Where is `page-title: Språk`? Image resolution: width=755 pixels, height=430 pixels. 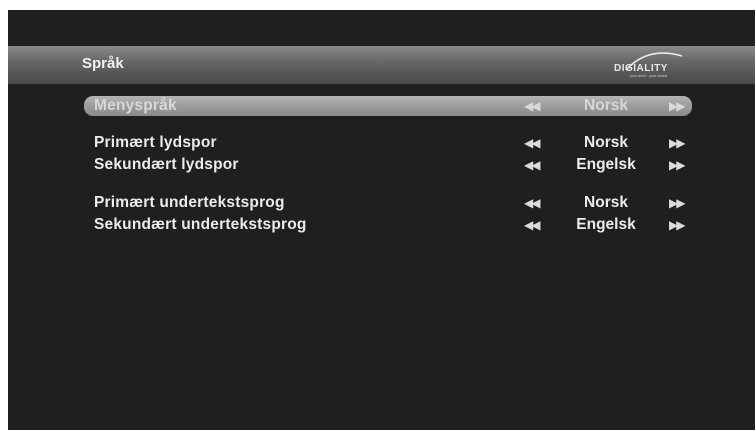
page-title: Språk is located at coordinates (103, 63).